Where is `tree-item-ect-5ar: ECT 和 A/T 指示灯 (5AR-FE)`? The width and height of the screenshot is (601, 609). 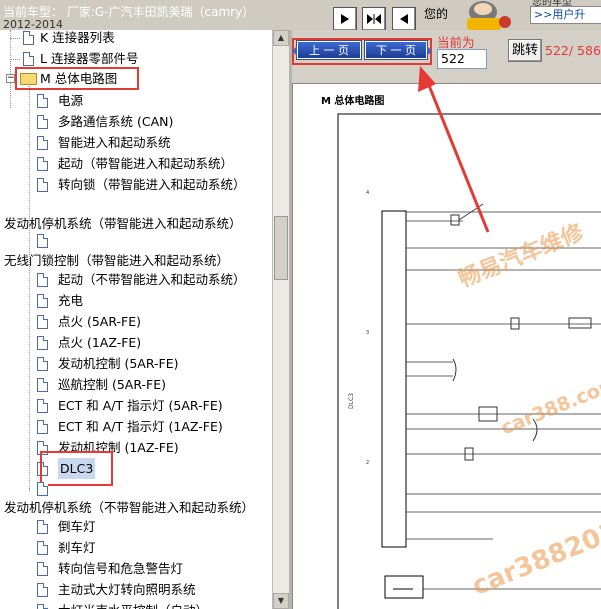 tree-item-ect-5ar: ECT 和 A/T 指示灯 (5AR-FE) is located at coordinates (140, 405).